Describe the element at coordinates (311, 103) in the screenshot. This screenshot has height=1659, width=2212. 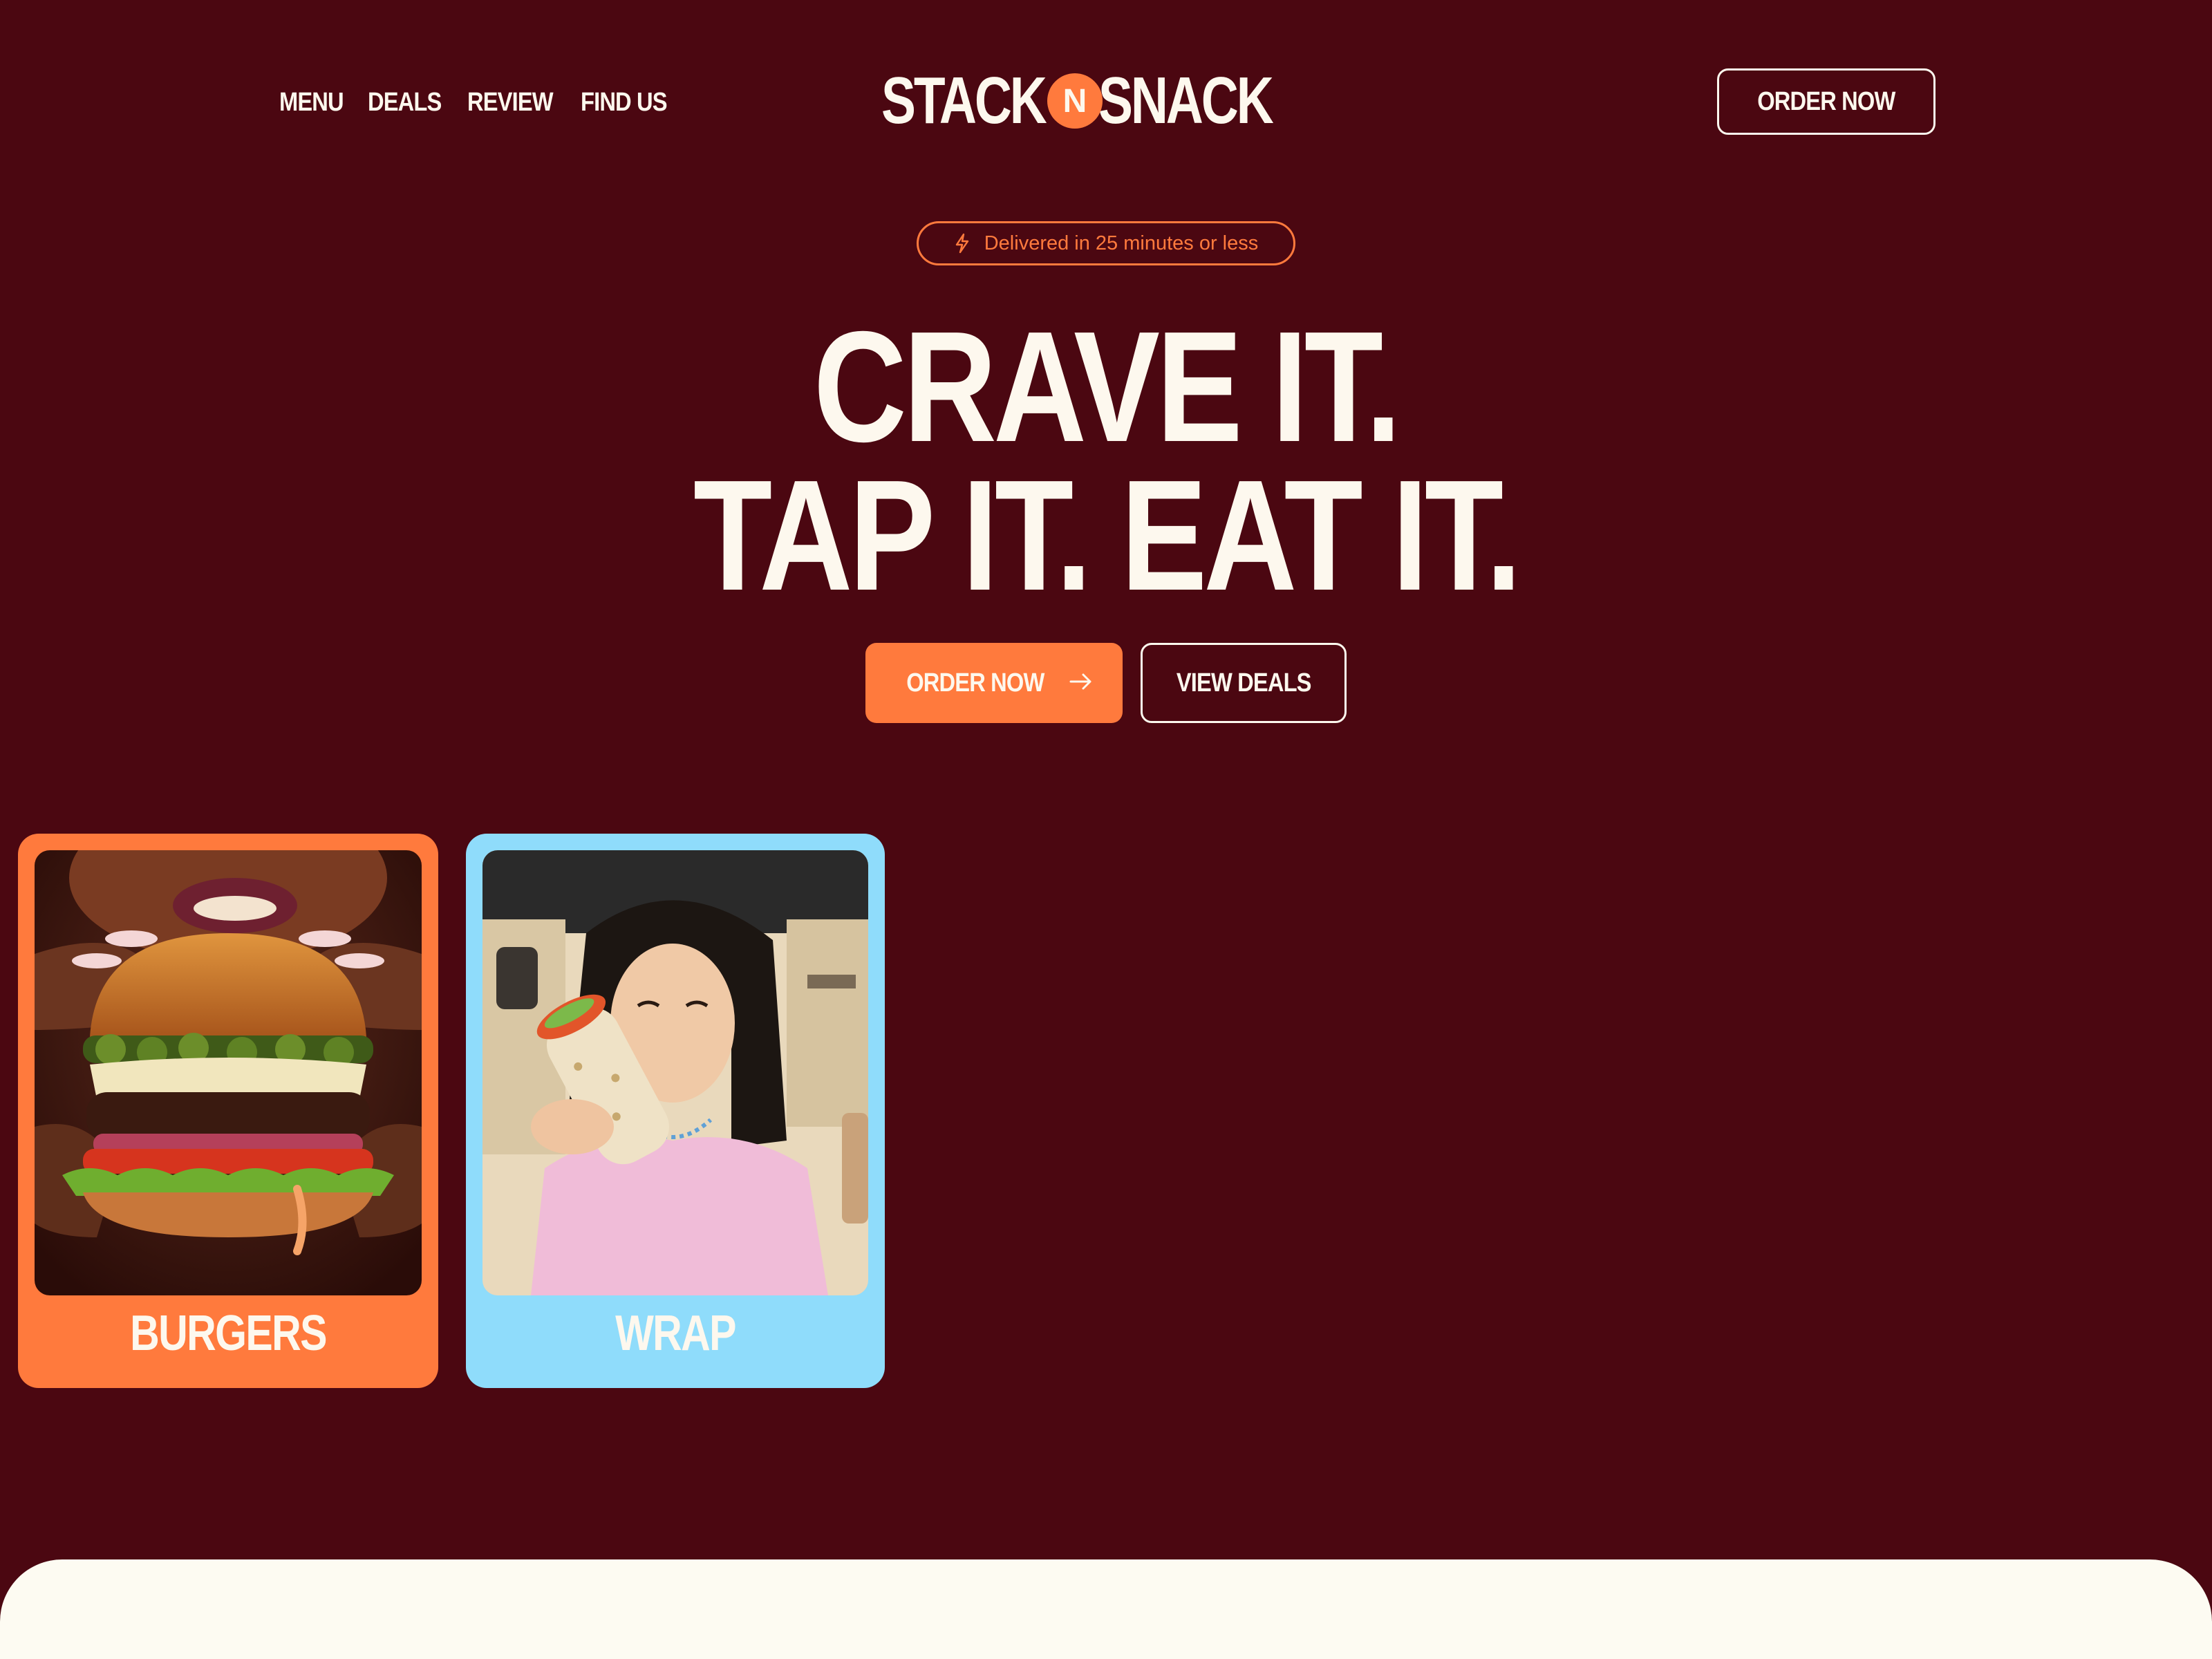
I see `nav-link-menu: MENU` at that location.